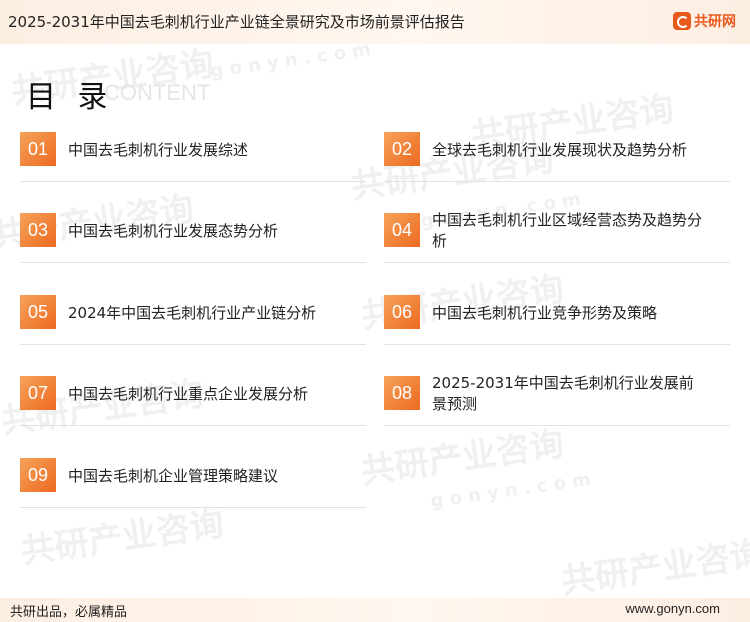 The image size is (750, 622). Describe the element at coordinates (715, 22) in the screenshot. I see `brand-name: 共研网` at that location.